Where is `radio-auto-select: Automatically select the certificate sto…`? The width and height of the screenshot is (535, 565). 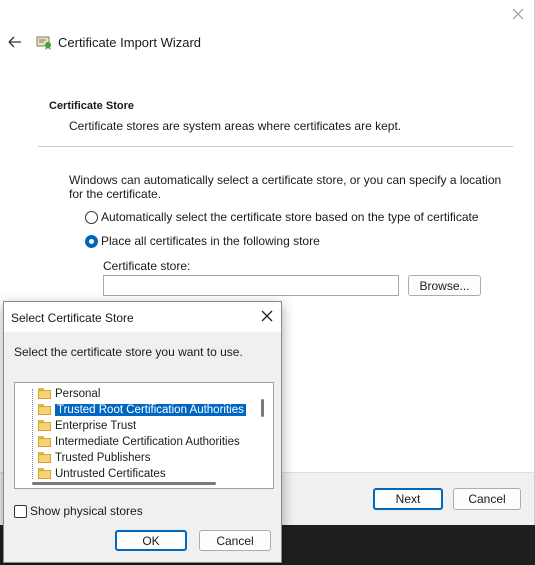
radio-auto-select: Automatically select the certificate sto… is located at coordinates (282, 217).